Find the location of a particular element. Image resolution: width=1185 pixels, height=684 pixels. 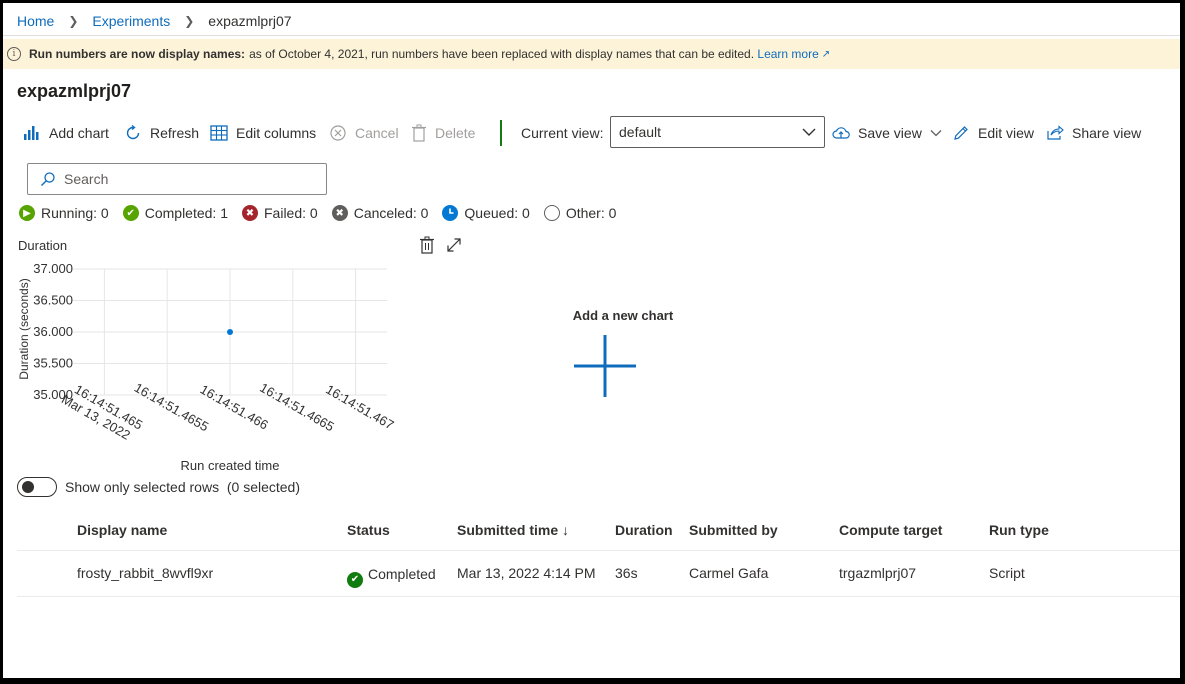

page-title: expazmlprj07 is located at coordinates (74, 91).